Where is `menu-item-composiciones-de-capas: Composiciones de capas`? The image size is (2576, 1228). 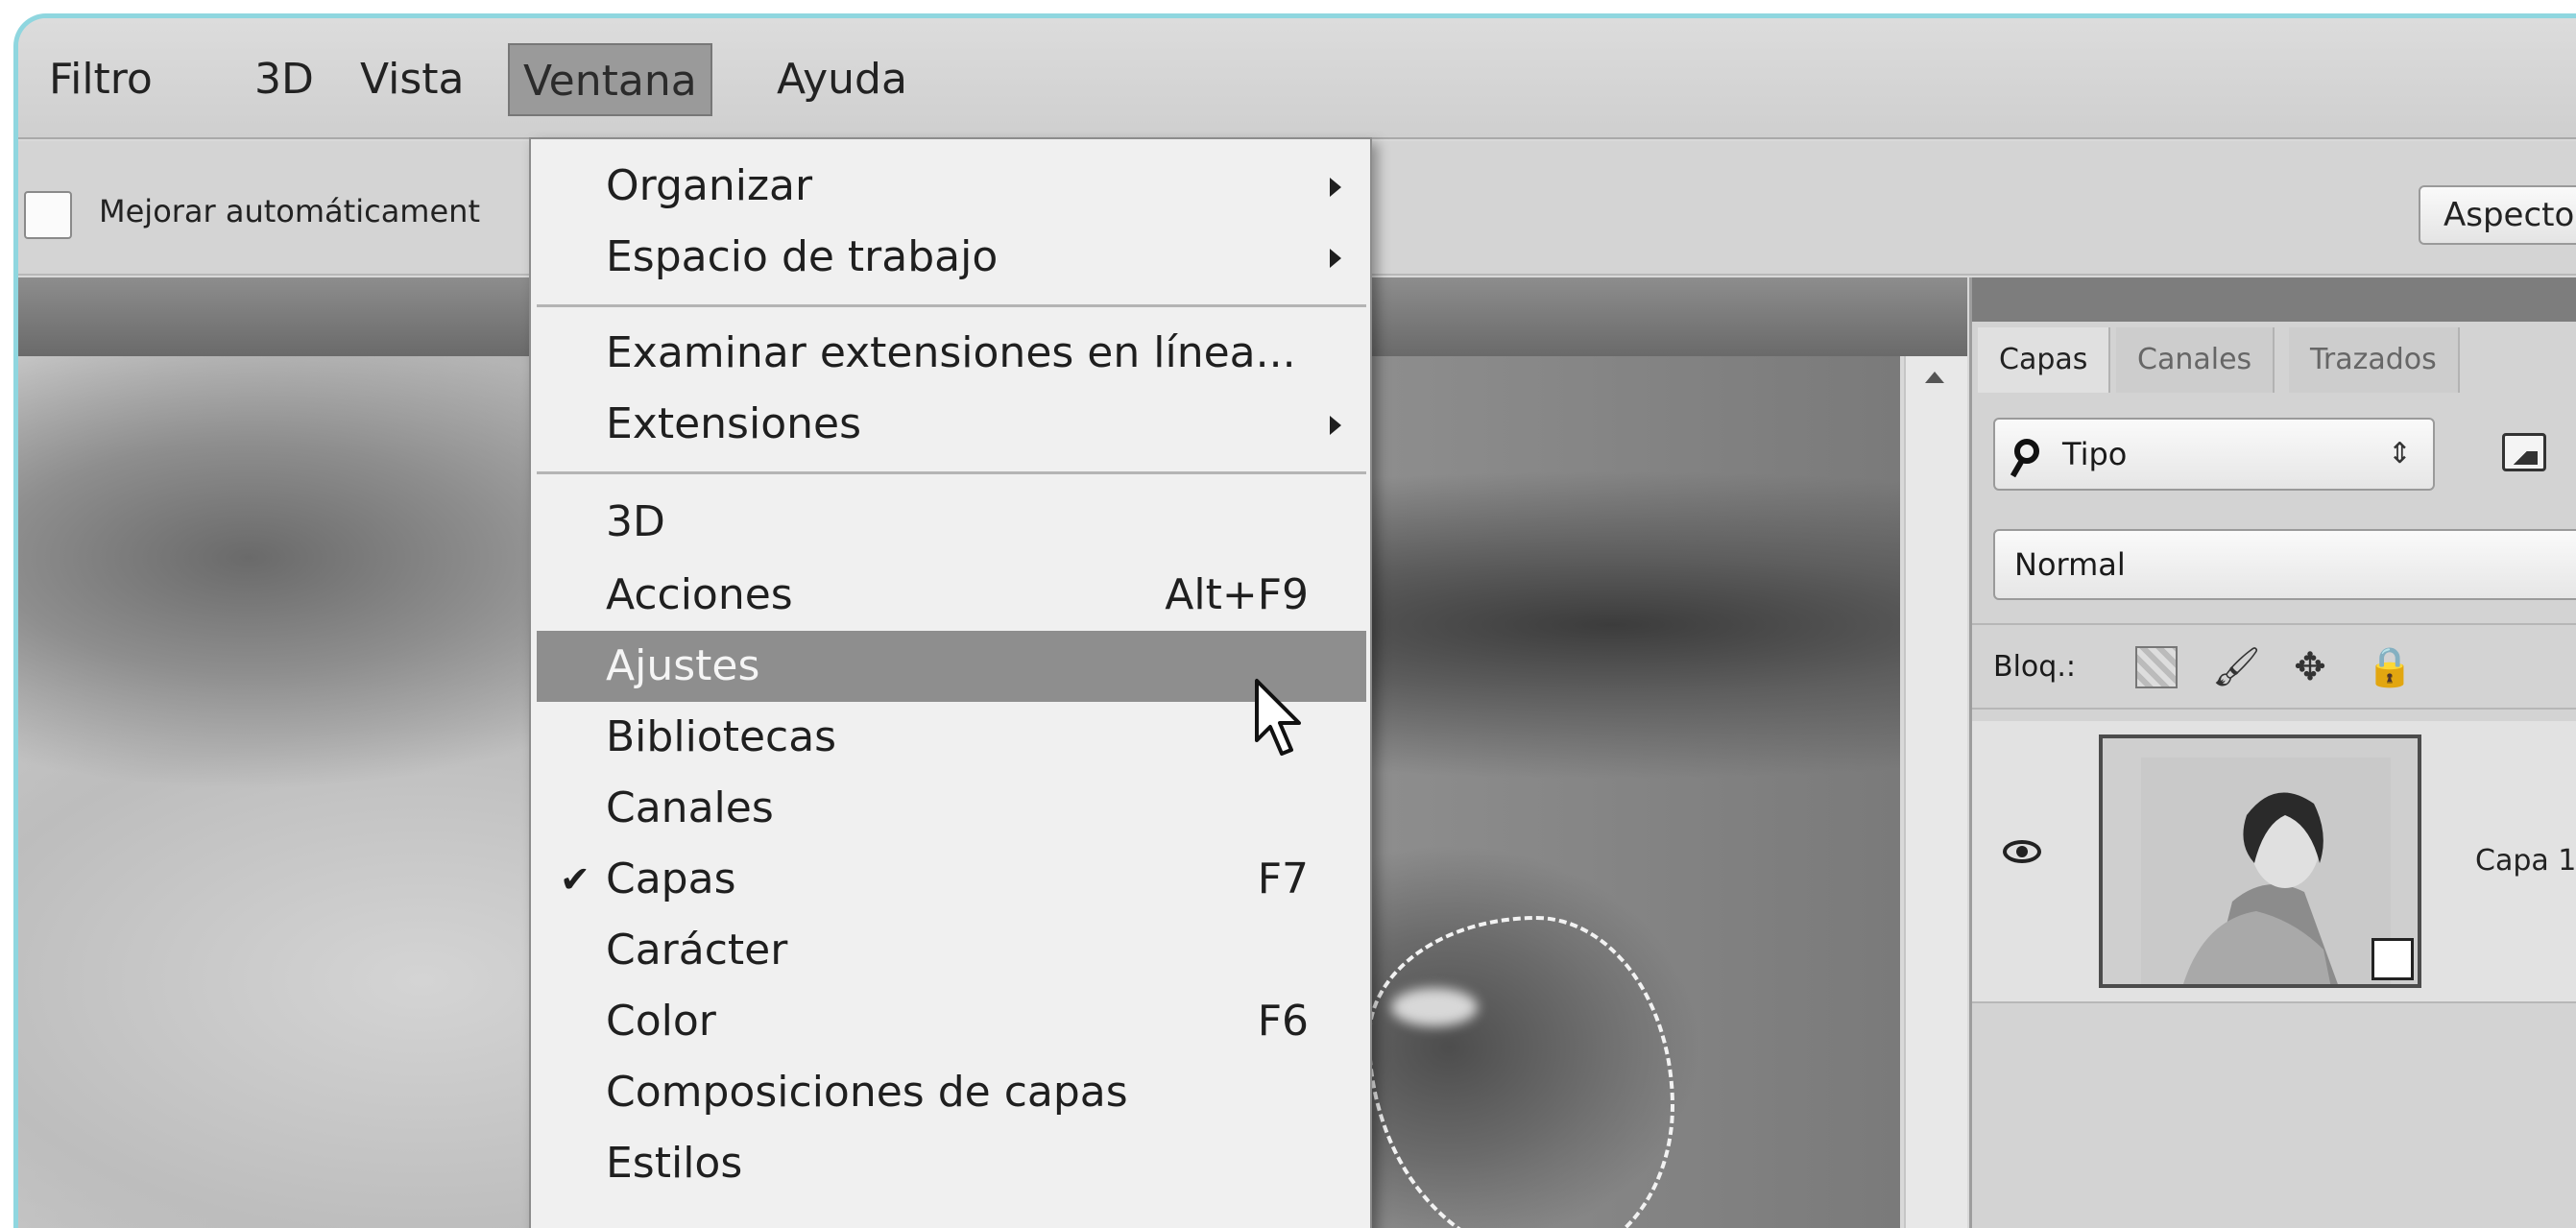 menu-item-composiciones-de-capas: Composiciones de capas is located at coordinates (951, 1092).